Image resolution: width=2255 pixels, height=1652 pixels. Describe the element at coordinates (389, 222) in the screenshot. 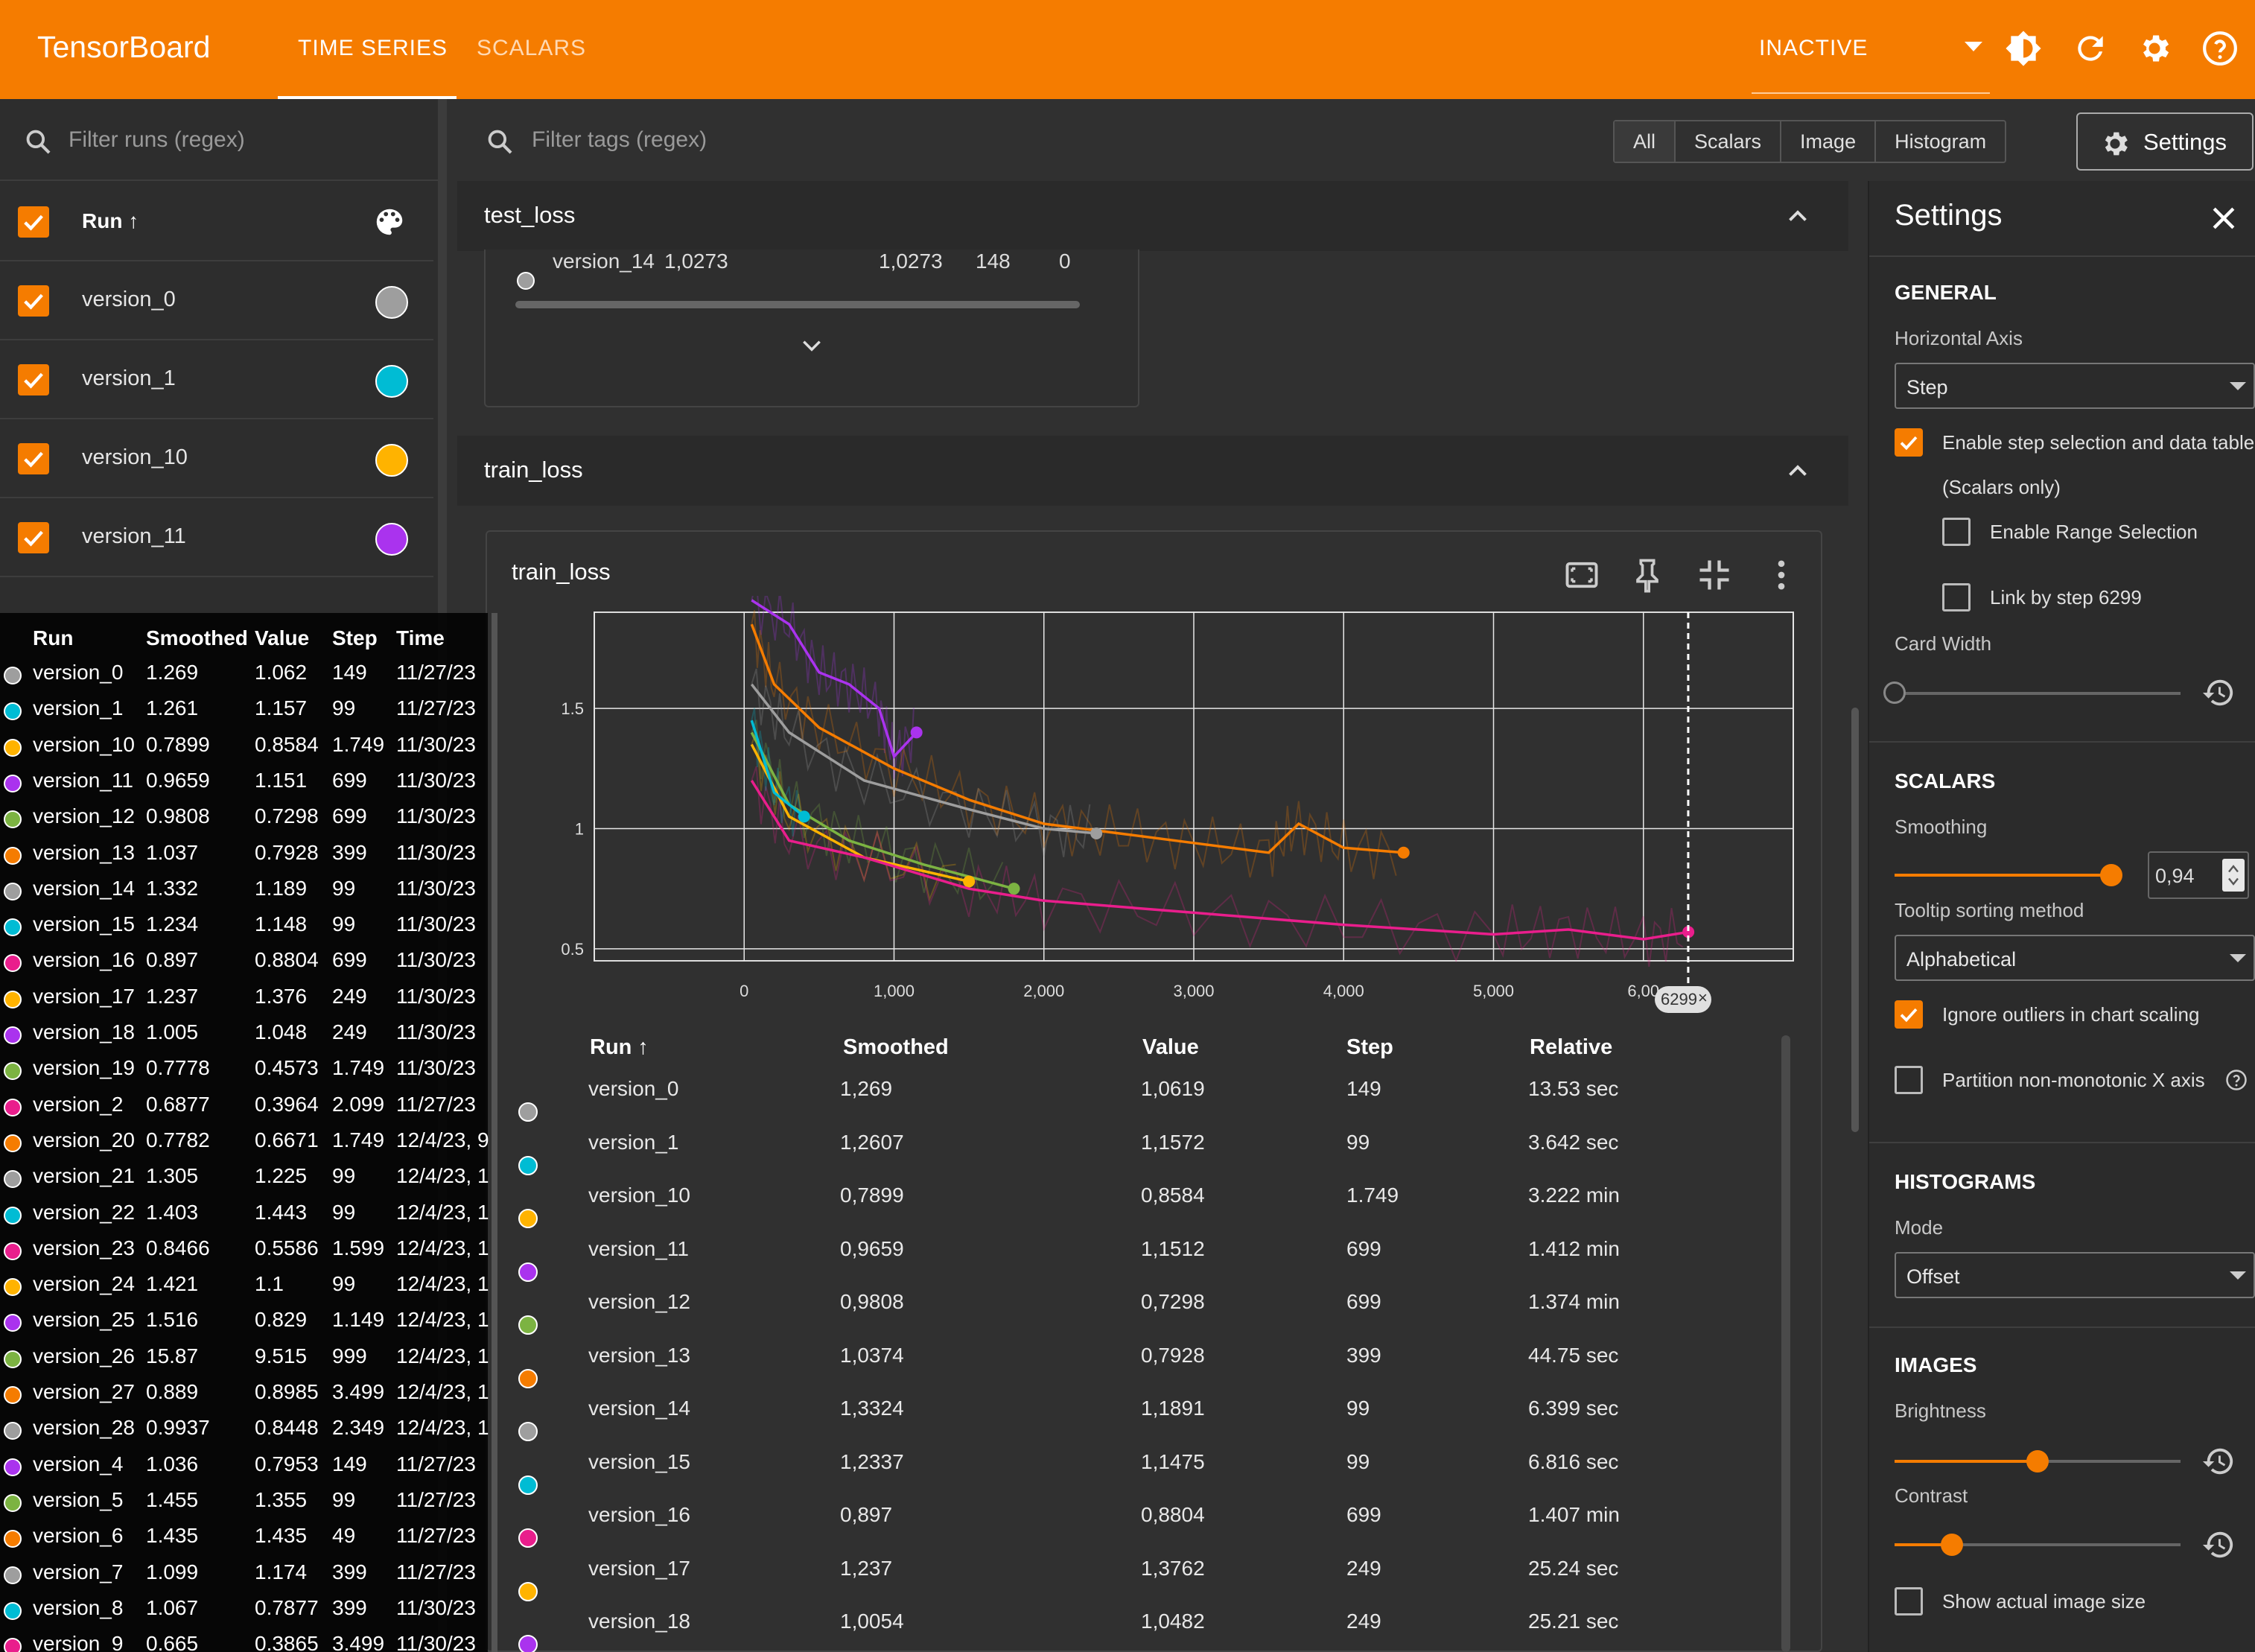

I see `palette-icon` at that location.